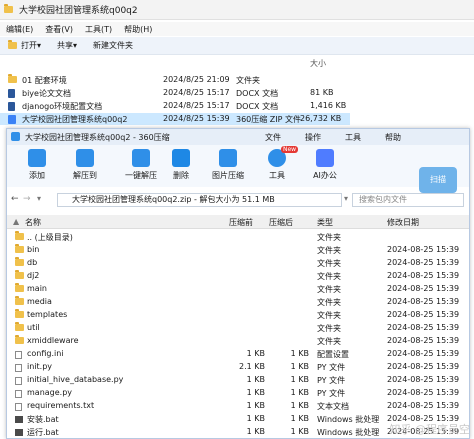 This screenshot has height=439, width=474. I want to click on cell-type: PY 文件, so click(331, 380).